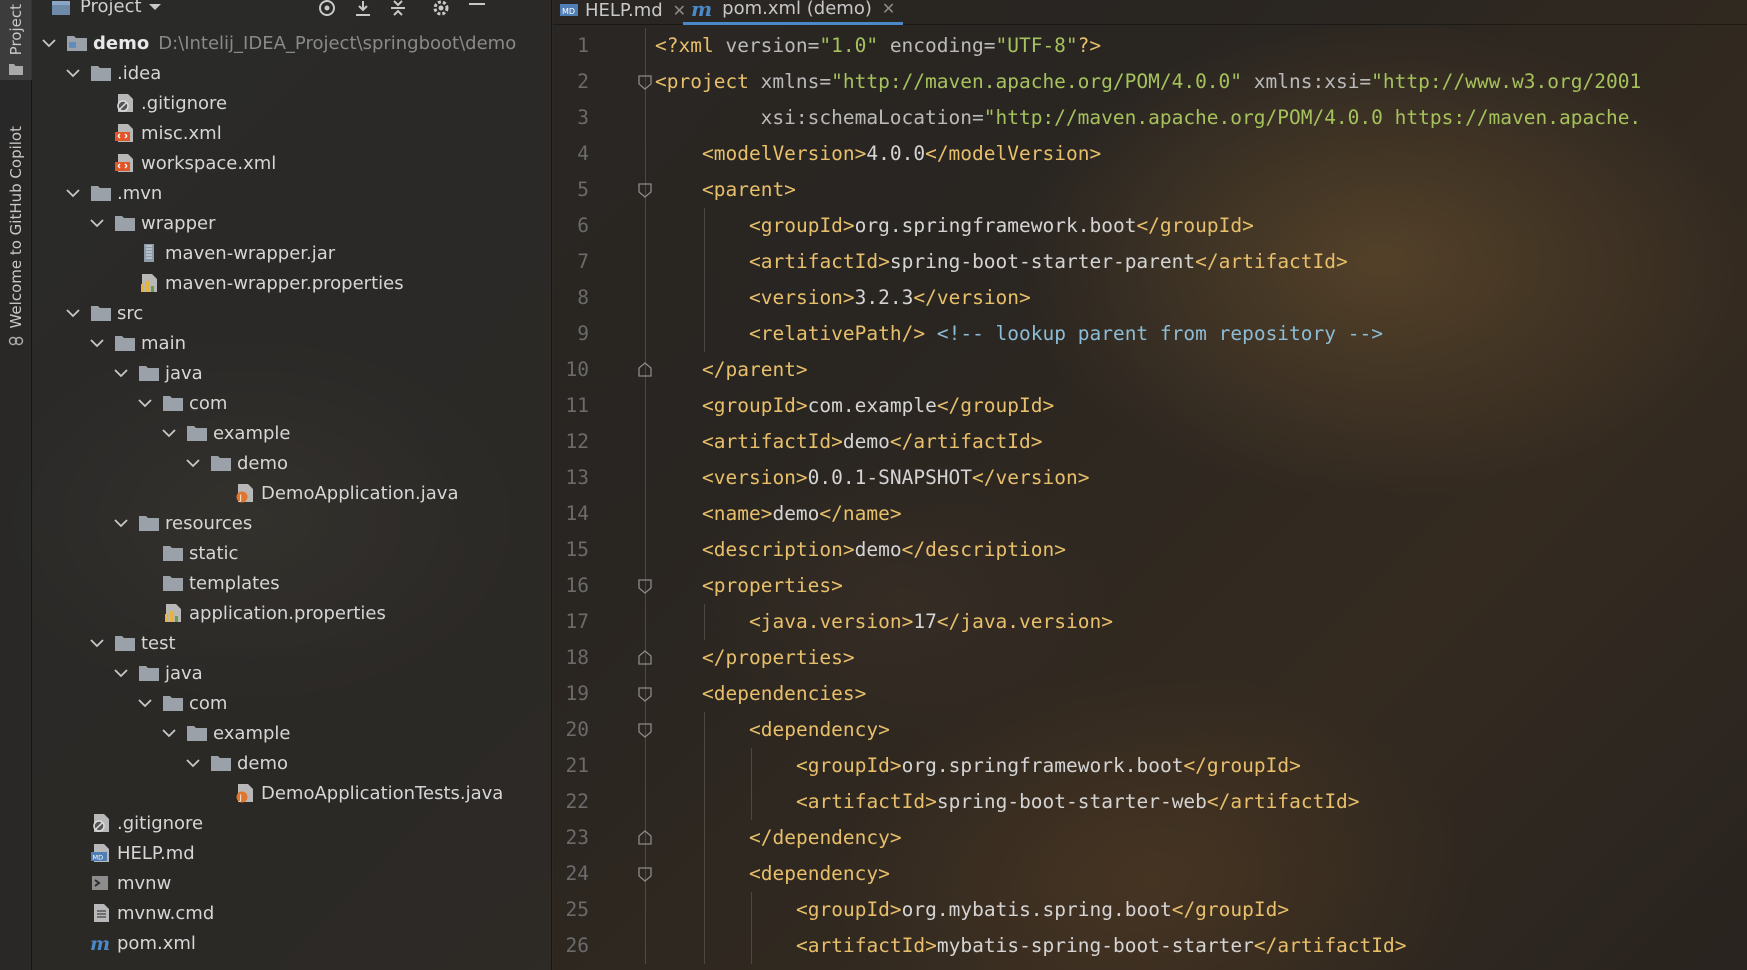 The width and height of the screenshot is (1747, 970). What do you see at coordinates (292, 553) in the screenshot?
I see `tree-folder-row: static` at bounding box center [292, 553].